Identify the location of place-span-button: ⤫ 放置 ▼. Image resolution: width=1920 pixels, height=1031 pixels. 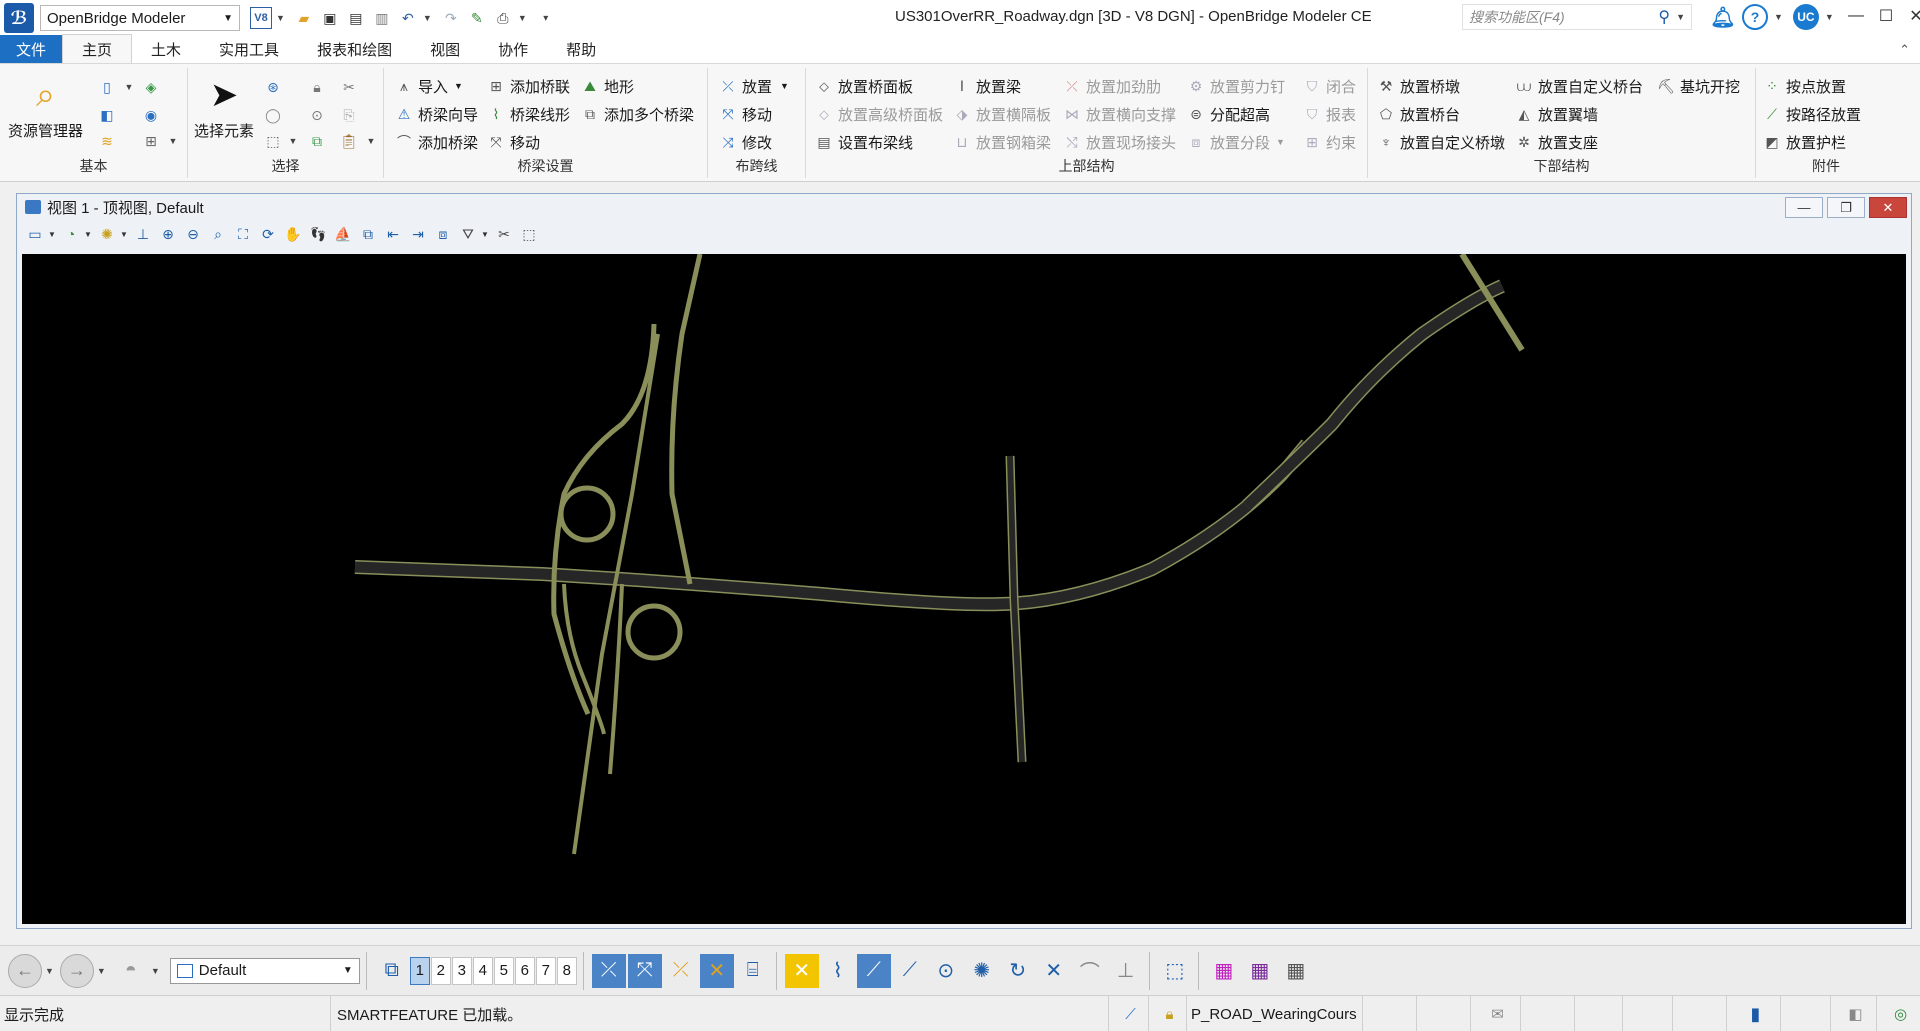
(753, 86).